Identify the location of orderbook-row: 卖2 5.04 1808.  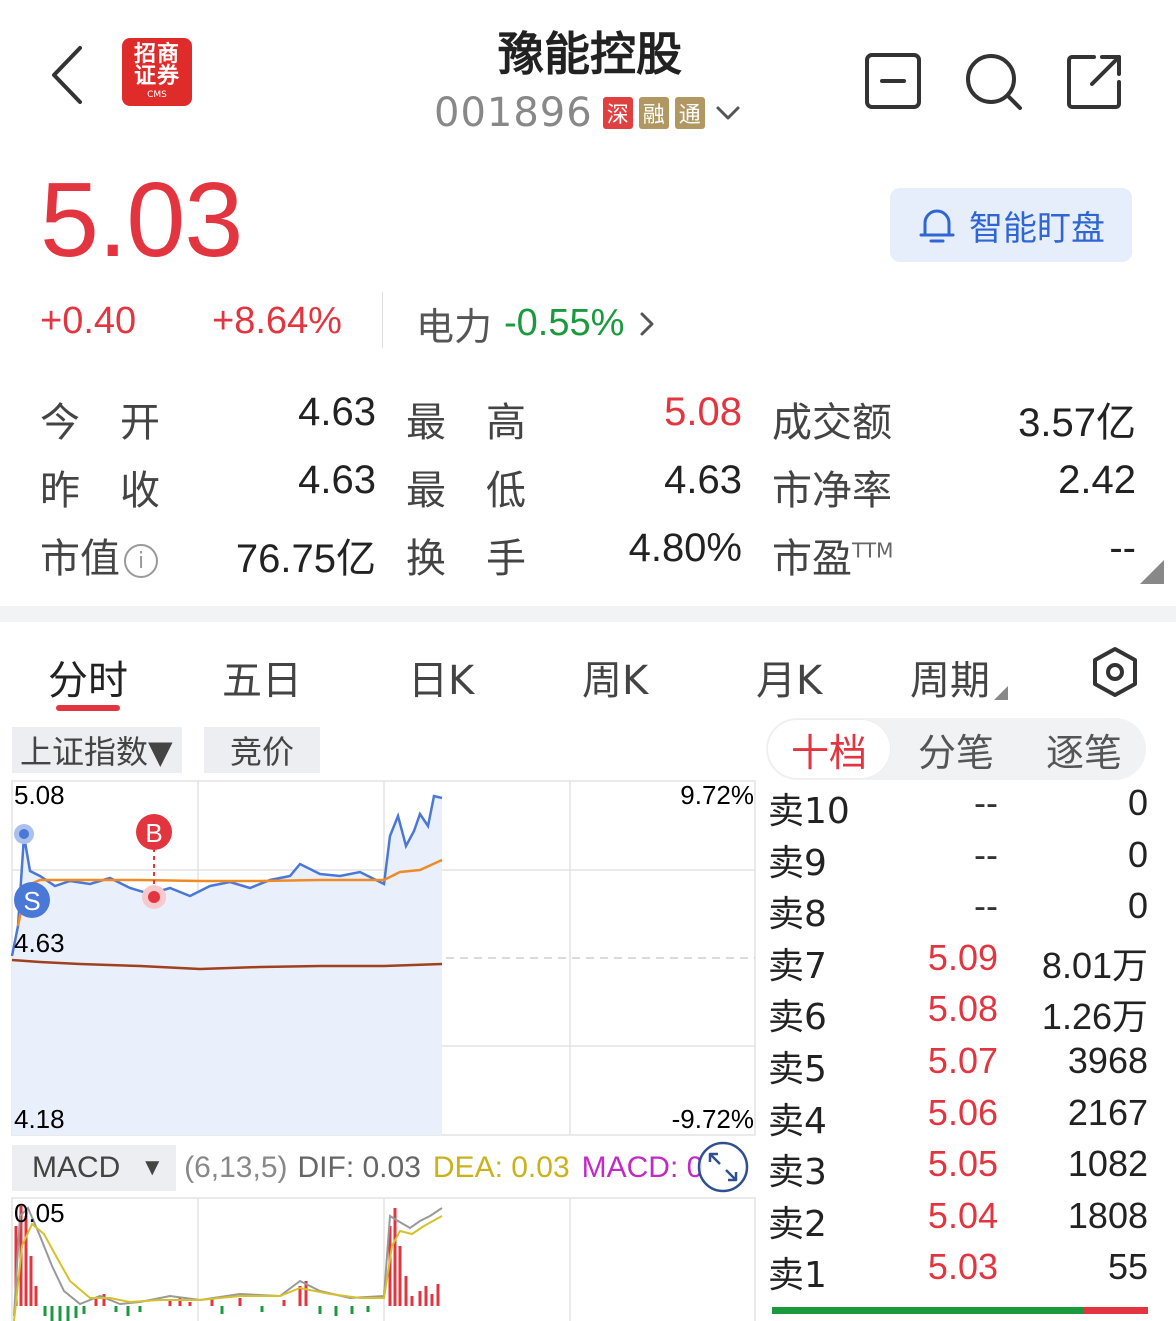
(958, 1221).